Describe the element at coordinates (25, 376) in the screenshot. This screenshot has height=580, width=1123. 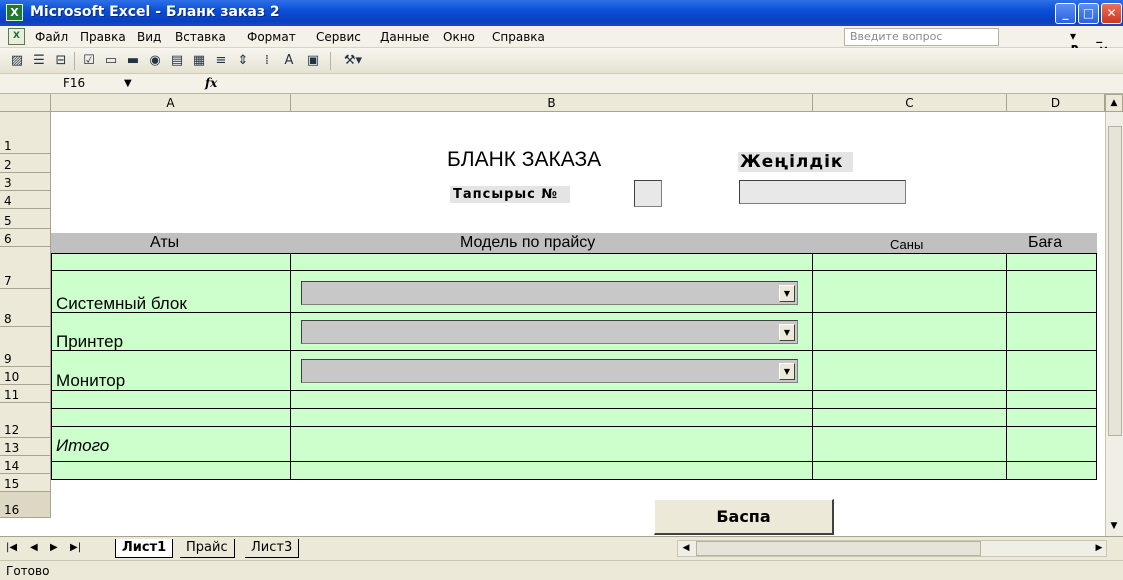
I see `row-header-10: 10` at that location.